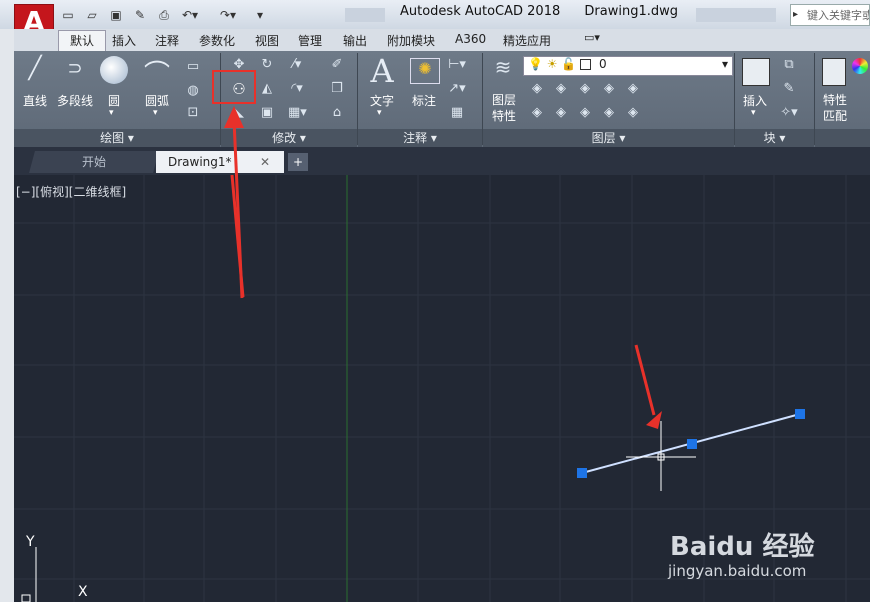 The height and width of the screenshot is (602, 870). Describe the element at coordinates (337, 113) in the screenshot. I see `offset-tool-icon: ⌂` at that location.